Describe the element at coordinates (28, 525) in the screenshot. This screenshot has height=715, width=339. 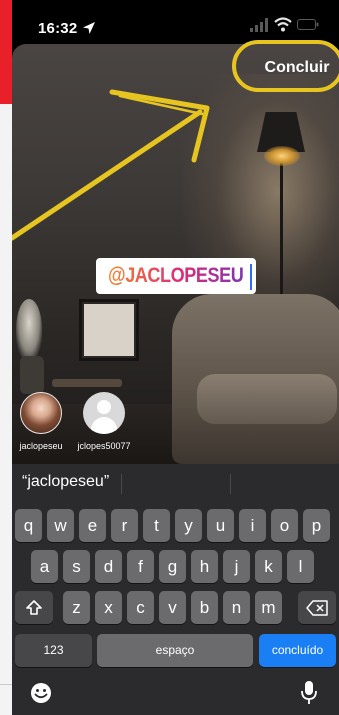
I see `key-q: q` at that location.